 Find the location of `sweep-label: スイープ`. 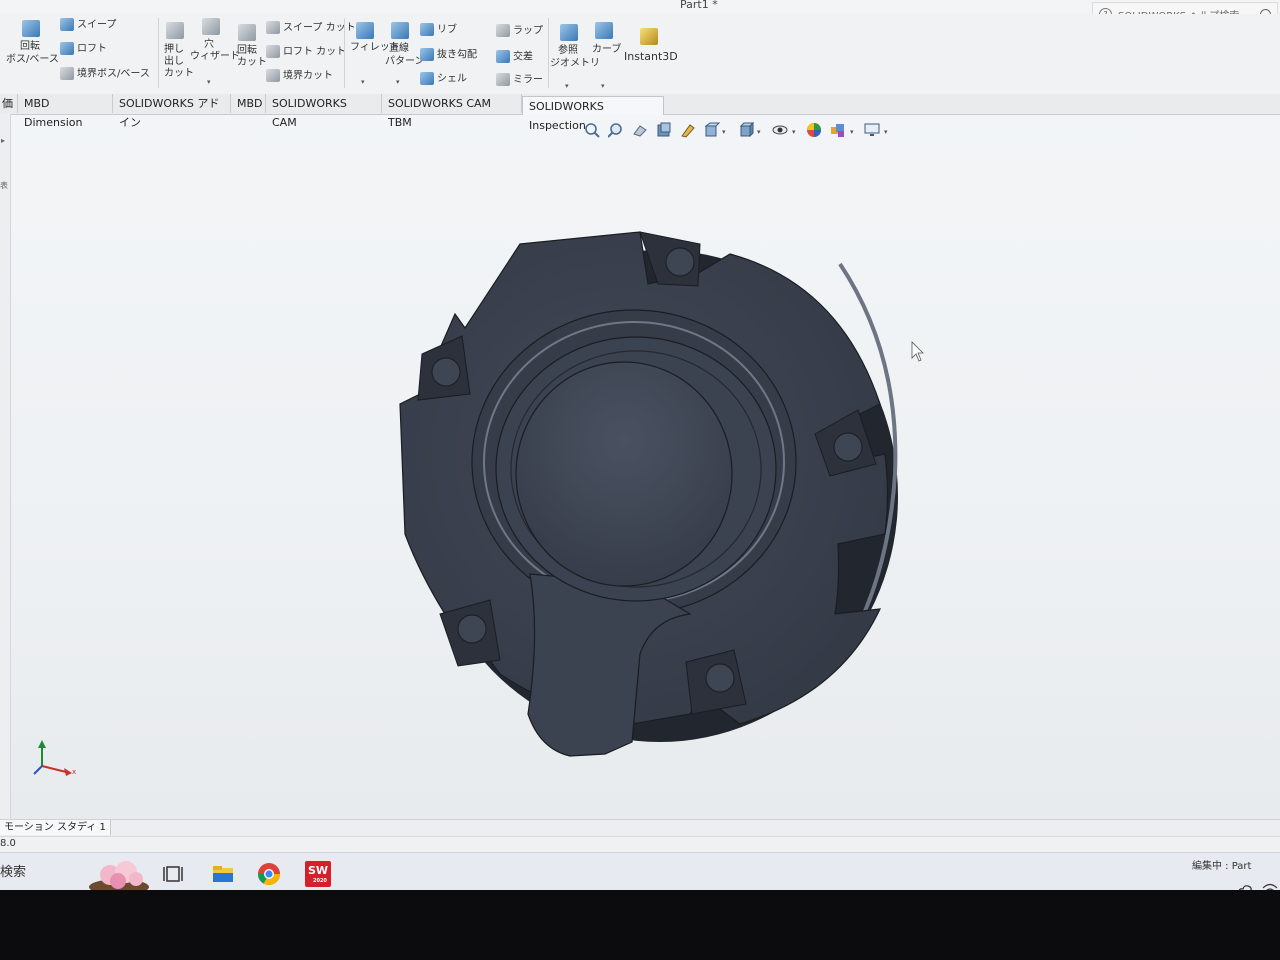

sweep-label: スイープ is located at coordinates (97, 25).